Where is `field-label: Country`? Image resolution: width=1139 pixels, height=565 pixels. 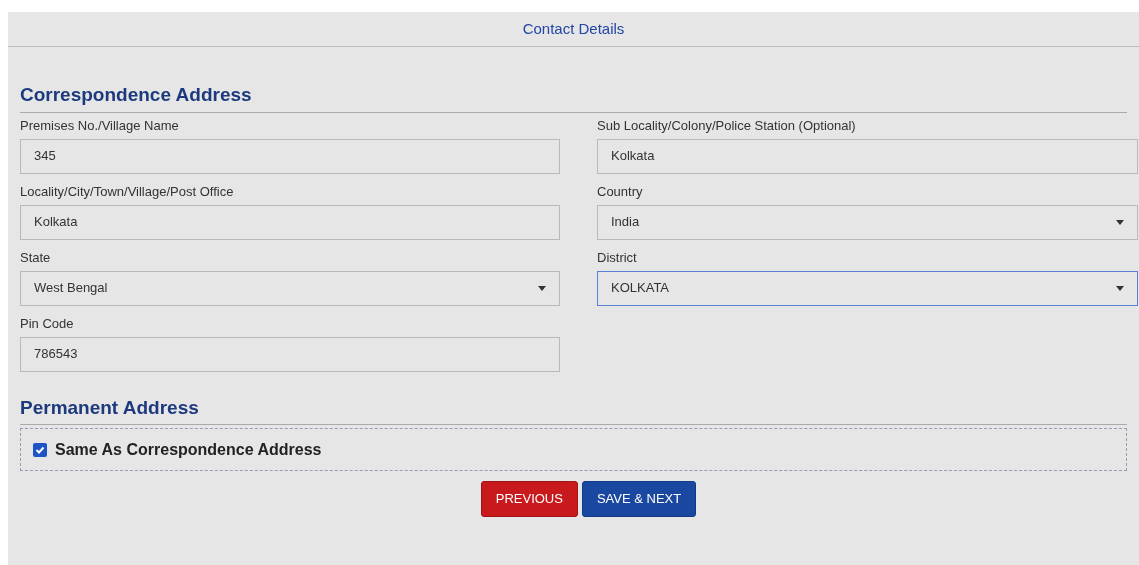
field-label: Country is located at coordinates (620, 191).